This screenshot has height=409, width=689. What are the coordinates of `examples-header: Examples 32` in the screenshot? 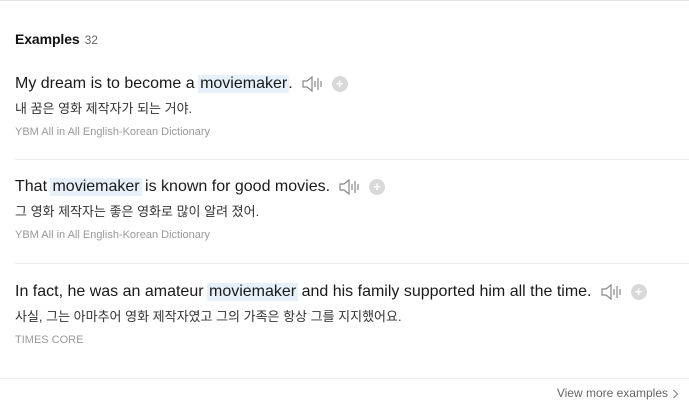 It's located at (56, 39).